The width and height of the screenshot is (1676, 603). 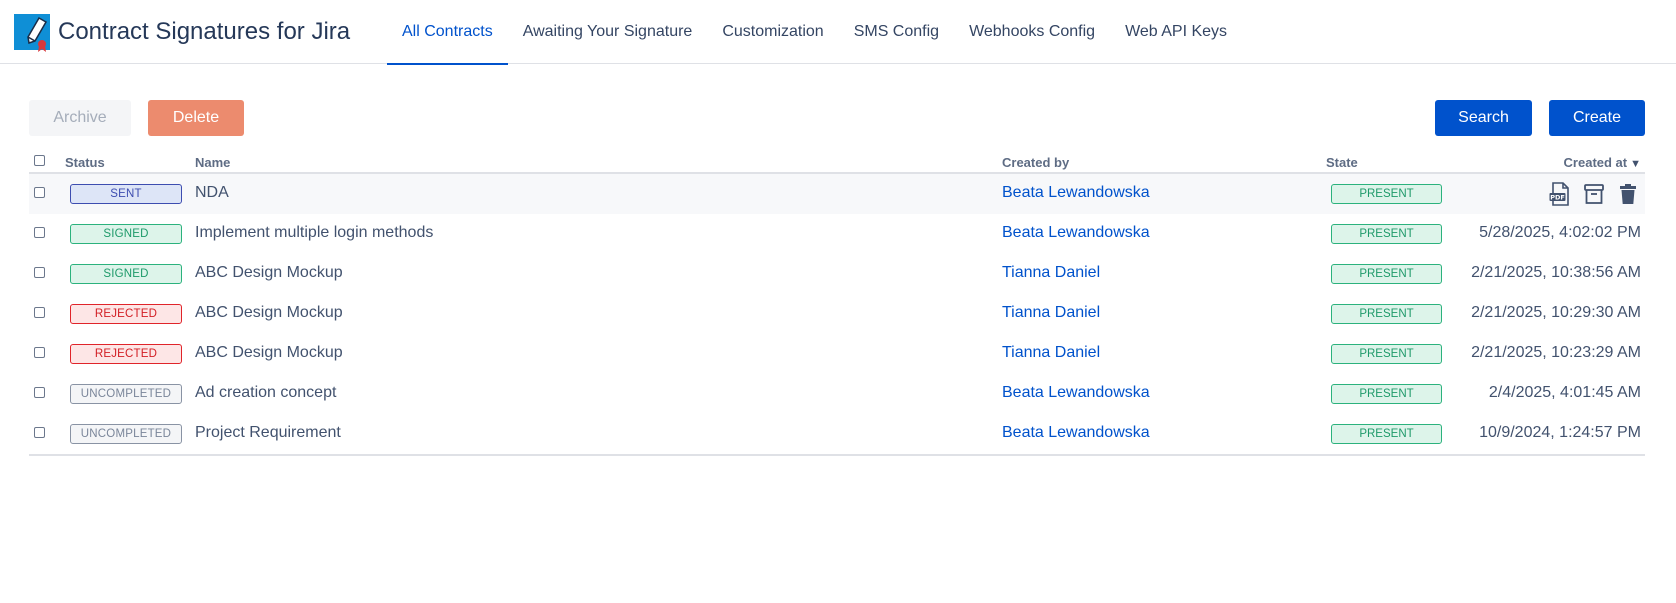 I want to click on tab-webhooks-config: Webhooks Config, so click(x=1032, y=32).